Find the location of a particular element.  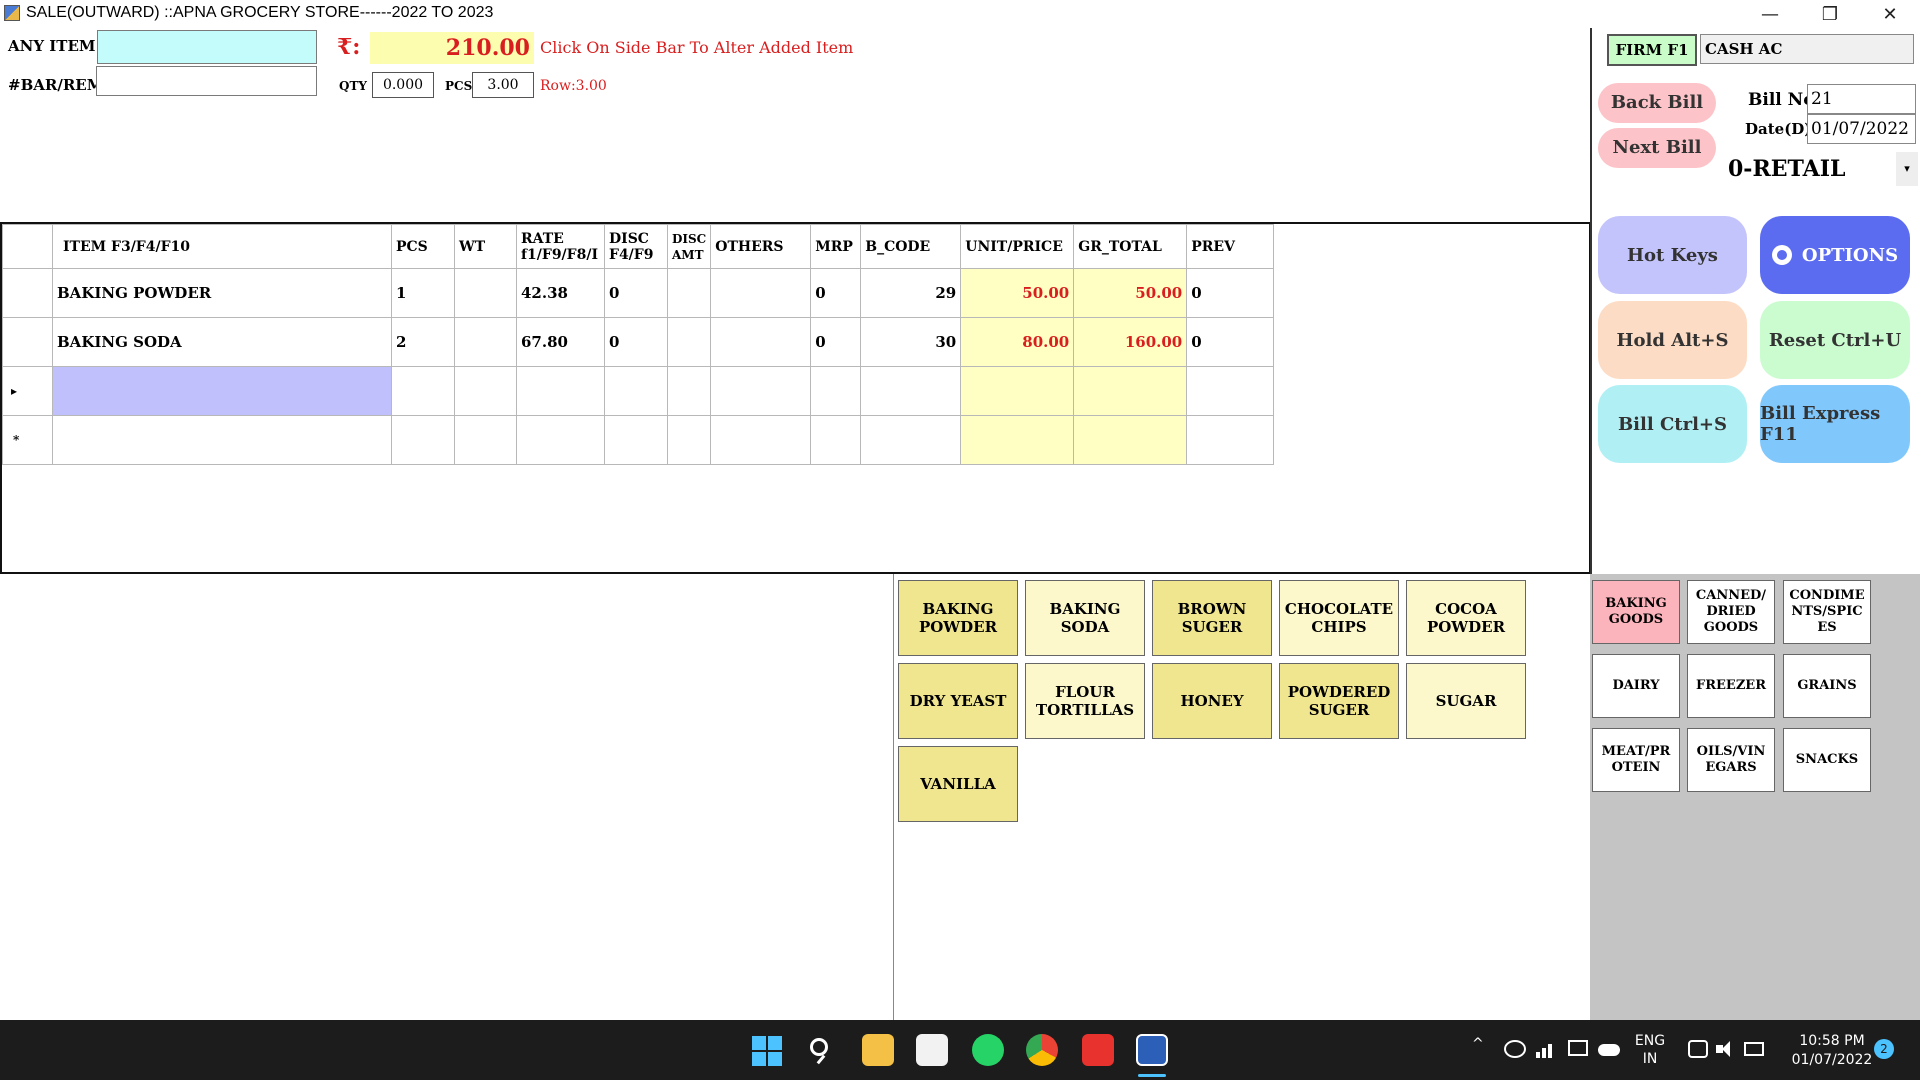

whatsapp-icon is located at coordinates (988, 1050).